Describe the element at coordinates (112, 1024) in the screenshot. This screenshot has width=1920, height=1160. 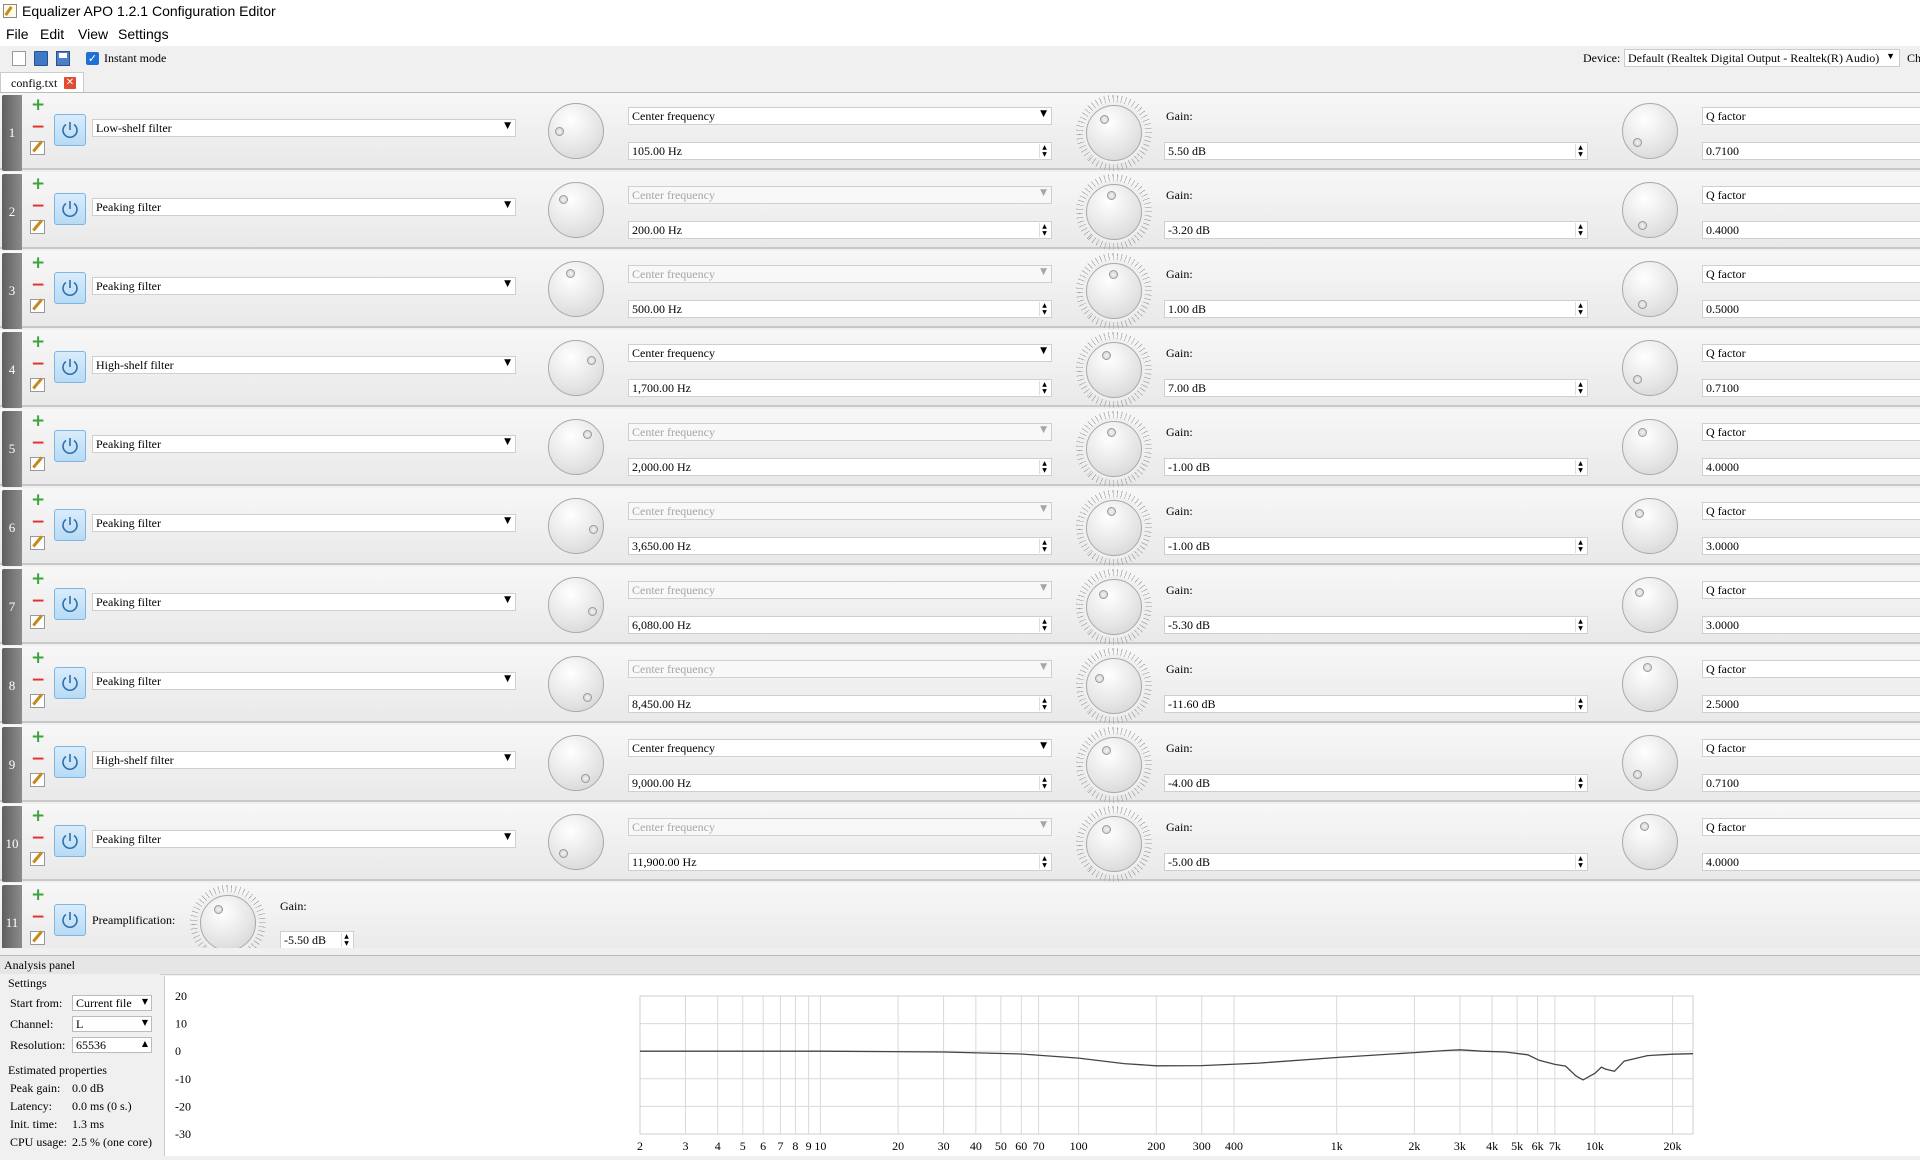
I see `channel-select: L ▼` at that location.